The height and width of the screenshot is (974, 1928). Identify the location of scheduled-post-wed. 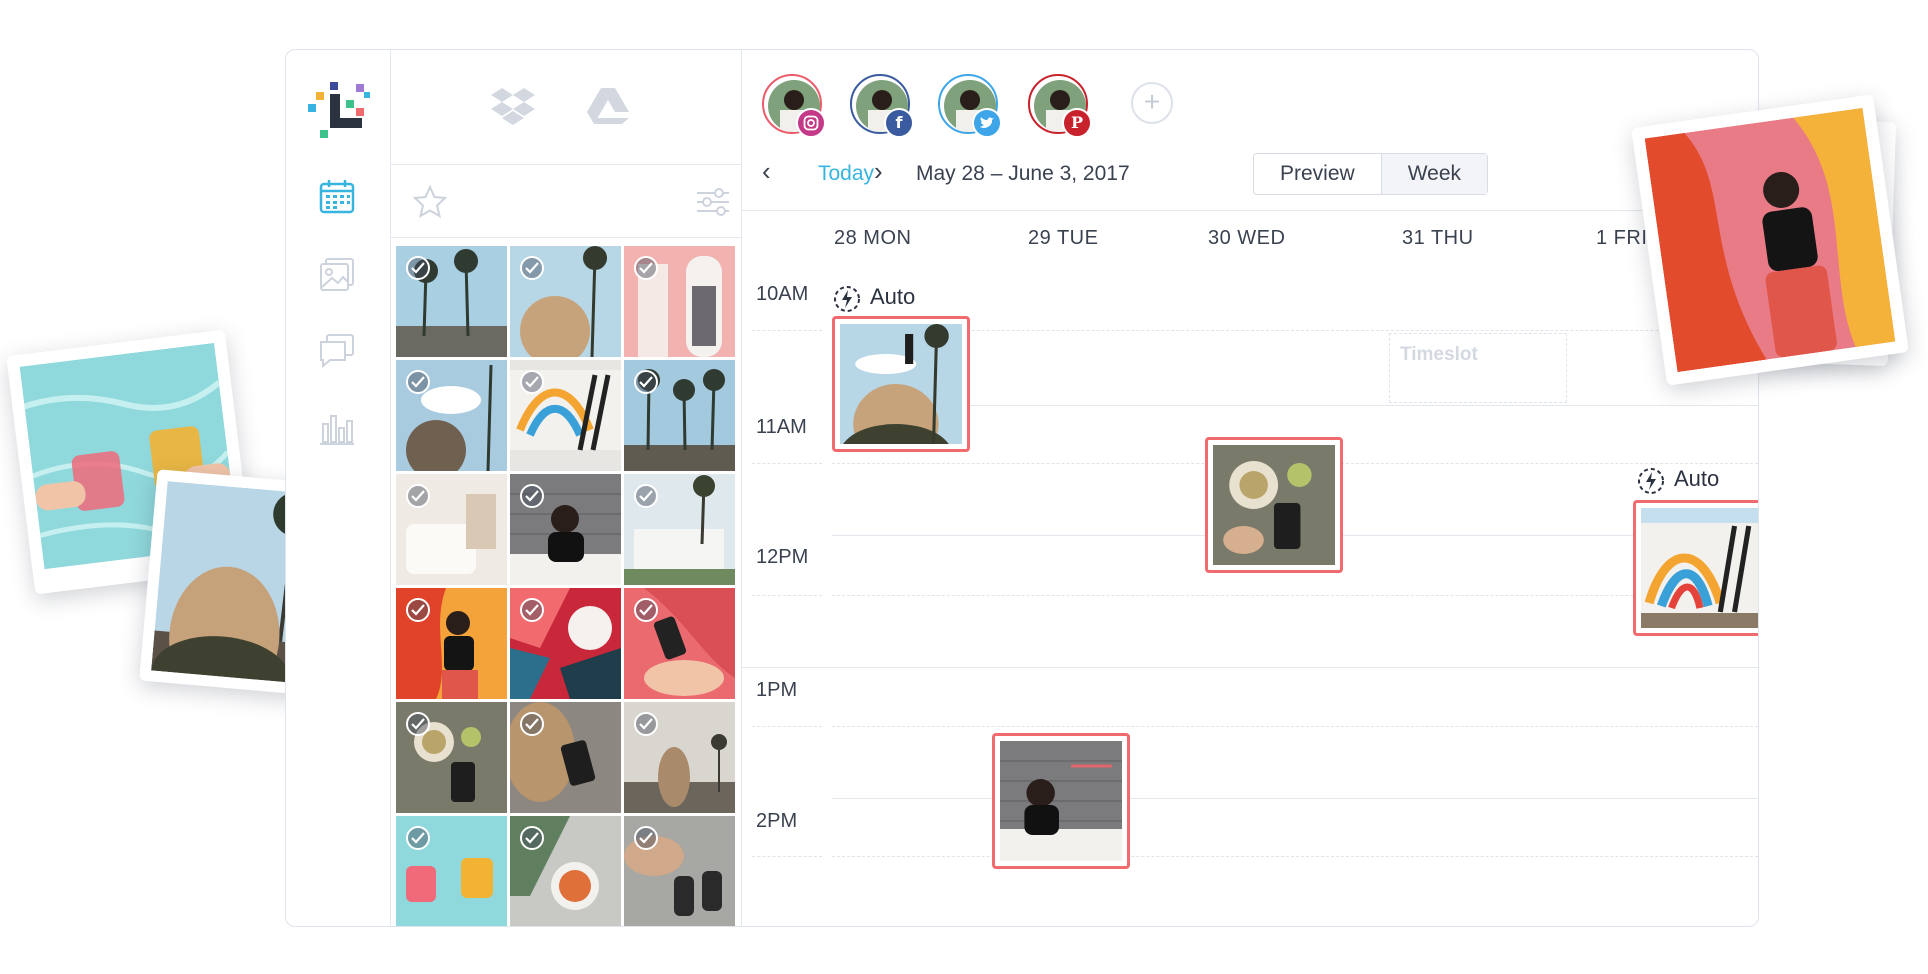
(1274, 505).